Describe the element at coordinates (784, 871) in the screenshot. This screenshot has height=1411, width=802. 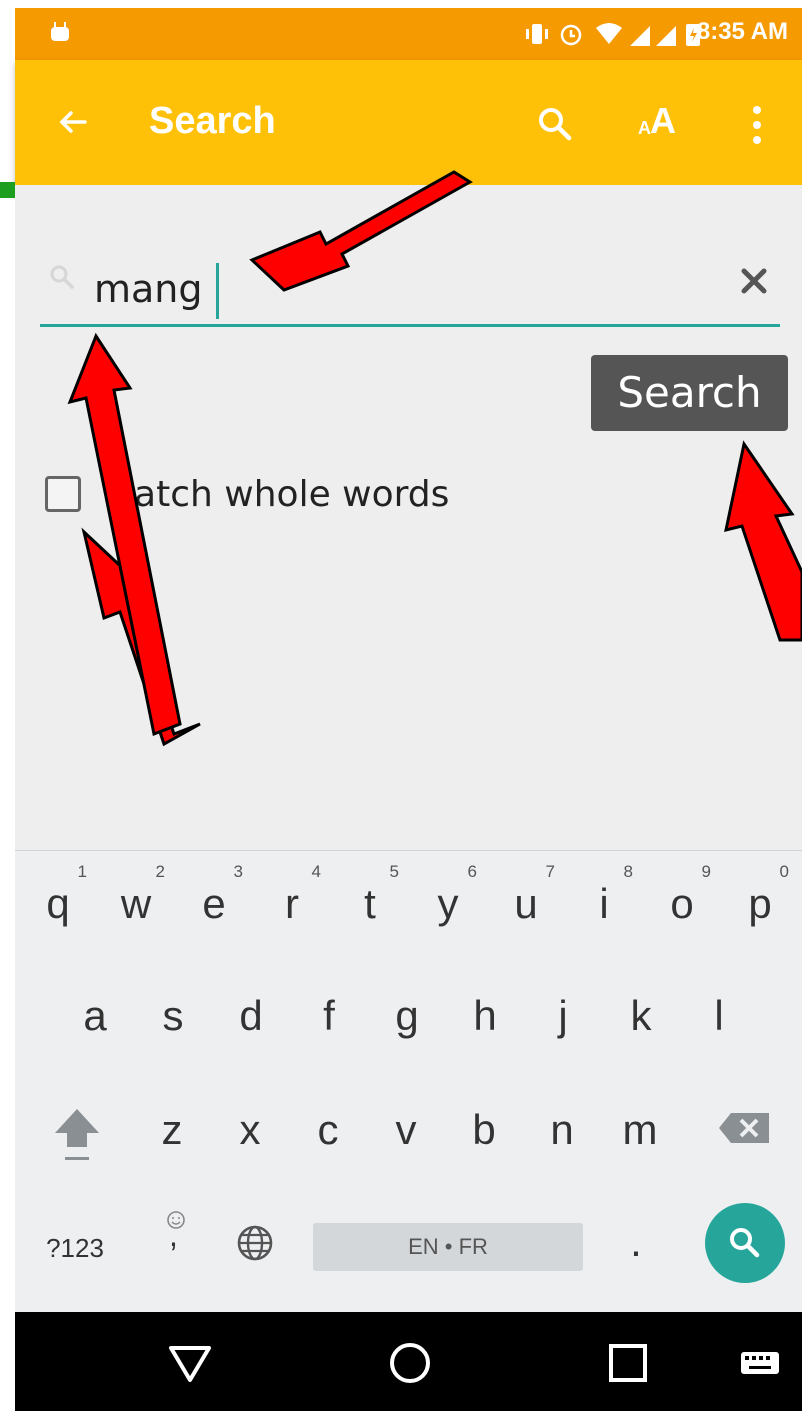
I see `key-number-hint: 0` at that location.